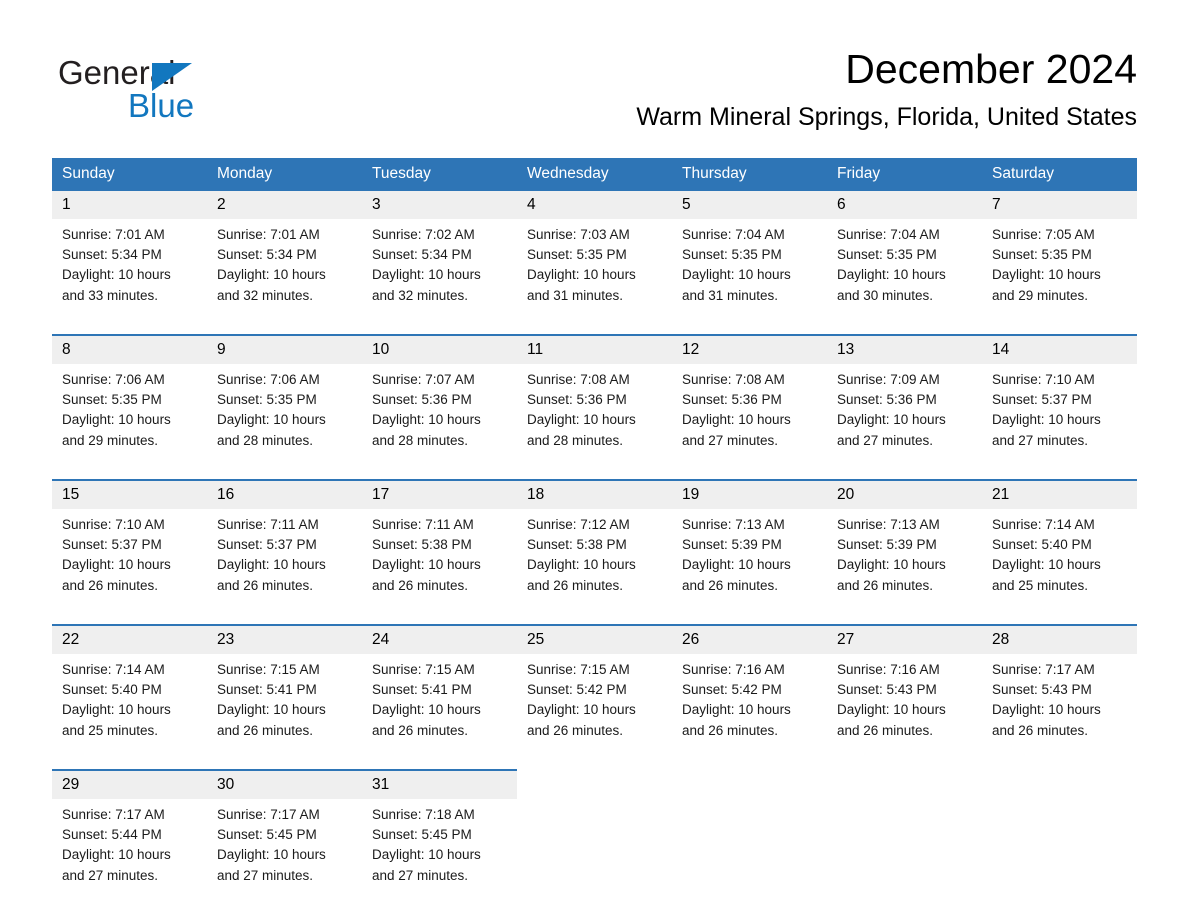 This screenshot has width=1188, height=918. I want to click on day-number: 26, so click(749, 639).